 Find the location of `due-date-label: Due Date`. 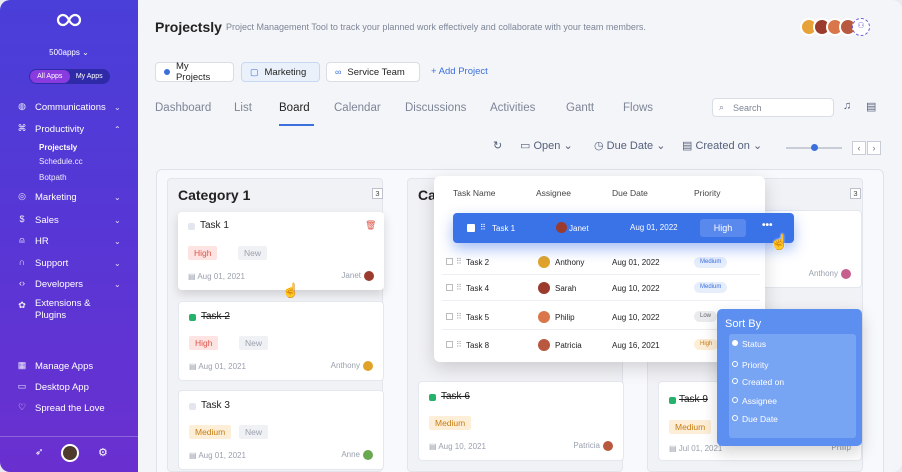

due-date-label: Due Date is located at coordinates (630, 146).